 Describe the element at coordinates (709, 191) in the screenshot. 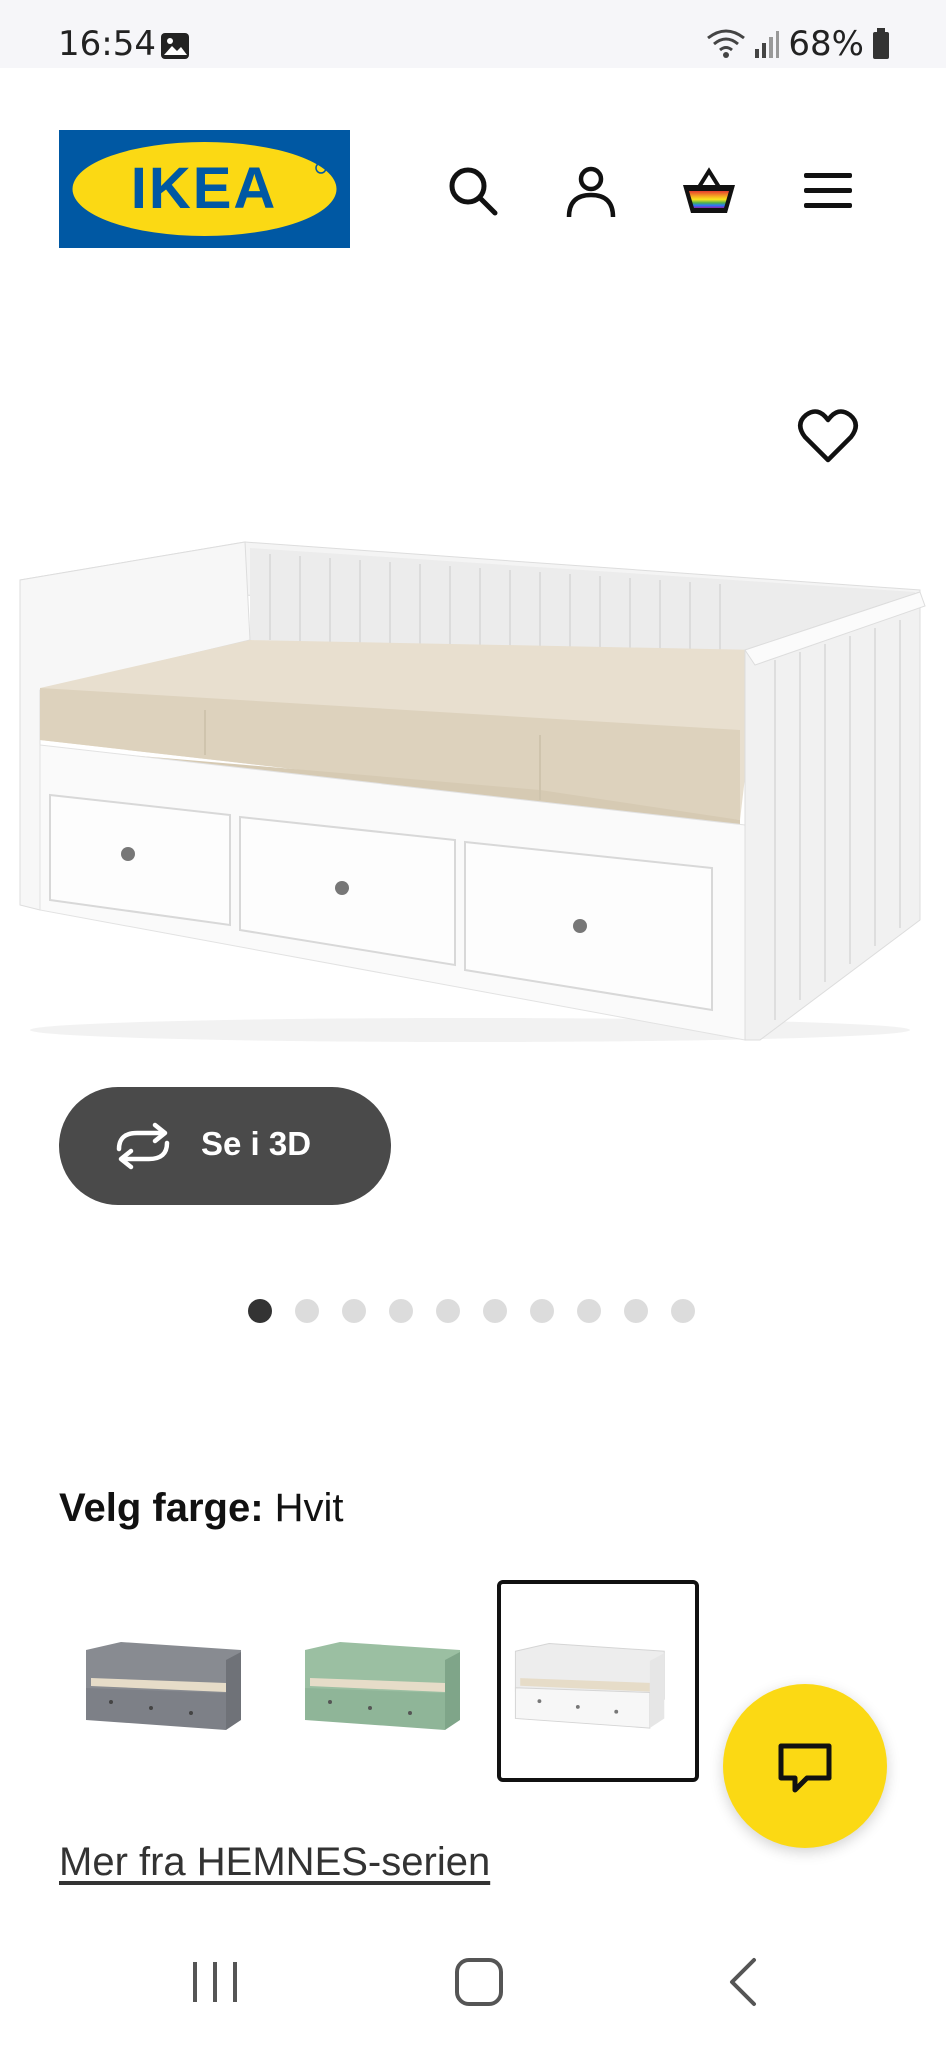

I see `cart-icon` at that location.